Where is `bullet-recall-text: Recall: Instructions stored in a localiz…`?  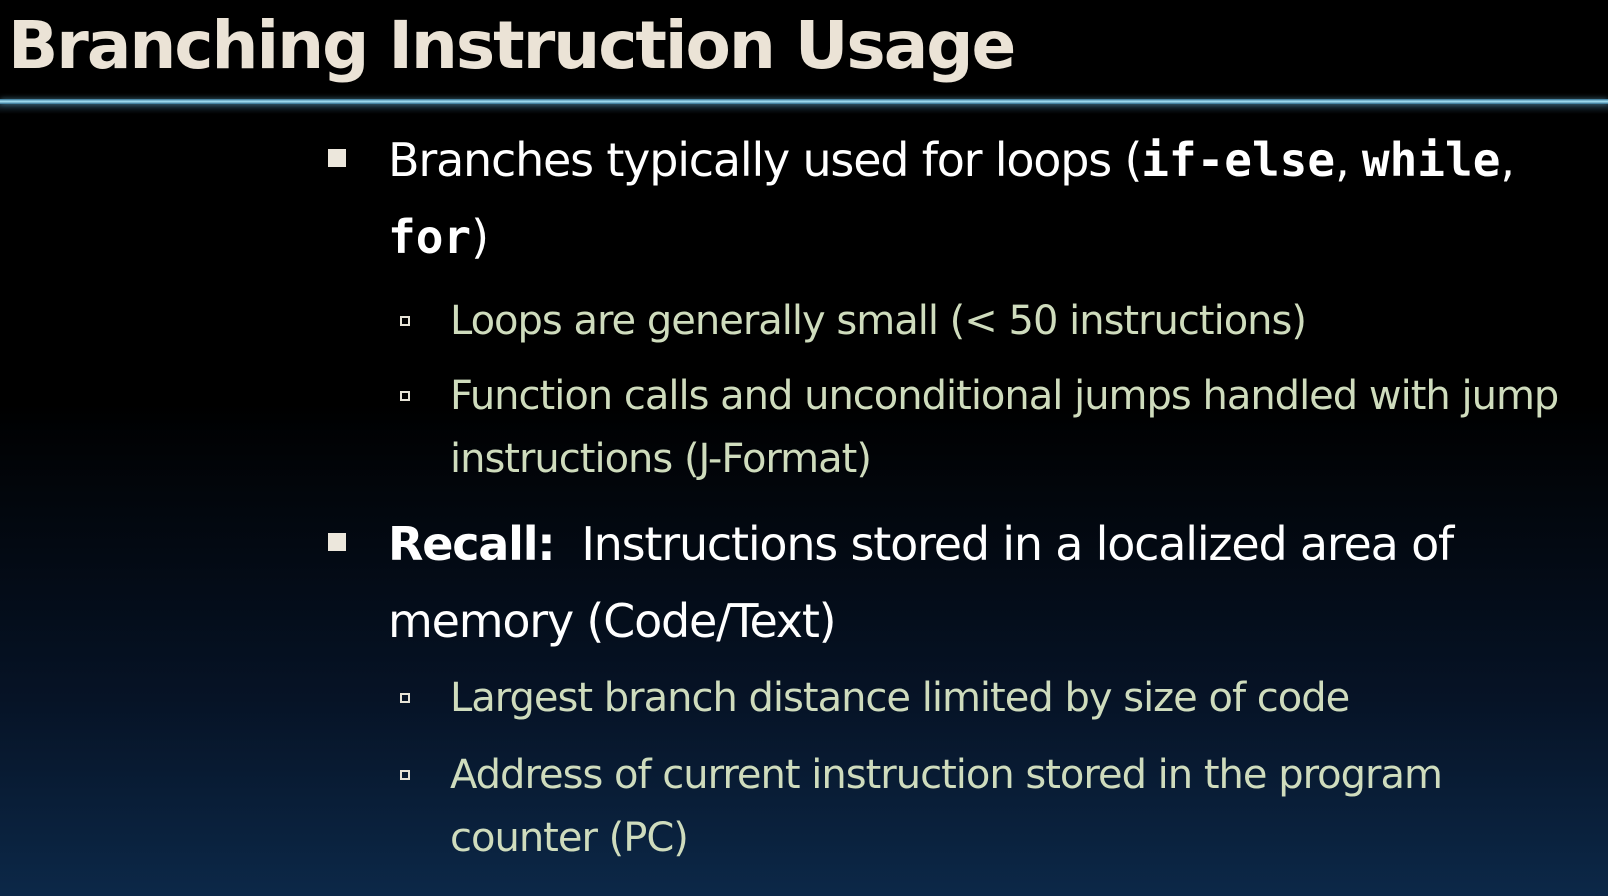
bullet-recall-text: Recall: Instructions stored in a localiz… is located at coordinates (988, 583).